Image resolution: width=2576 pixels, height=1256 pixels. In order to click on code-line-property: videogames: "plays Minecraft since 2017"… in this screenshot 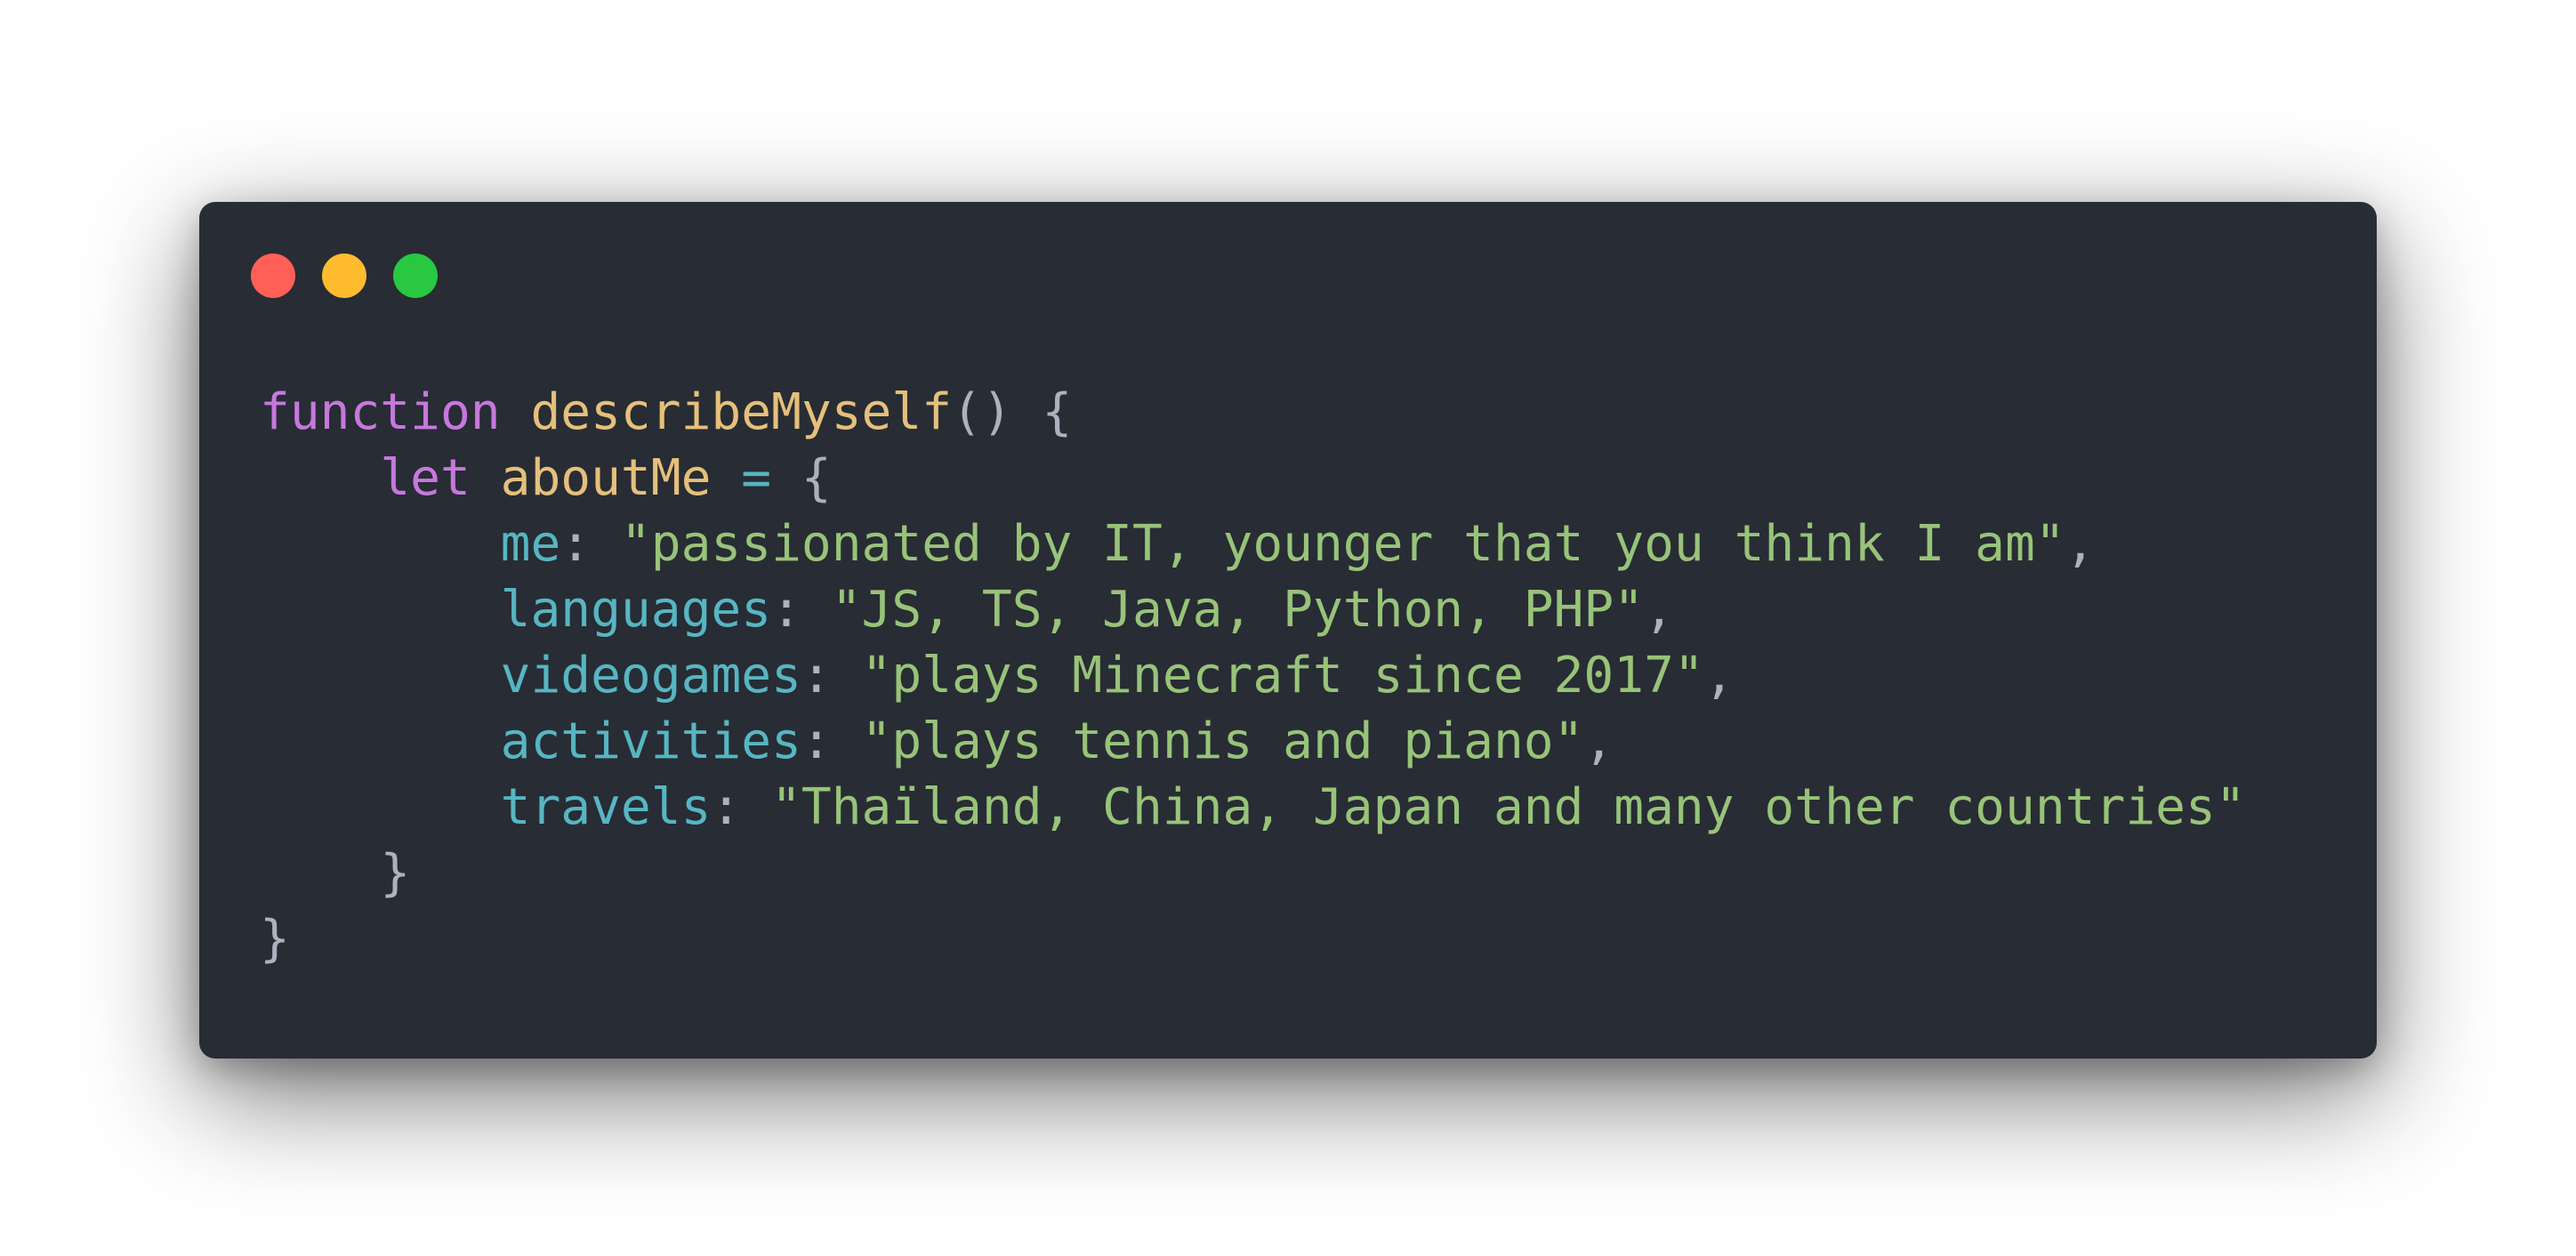, I will do `click(1117, 675)`.